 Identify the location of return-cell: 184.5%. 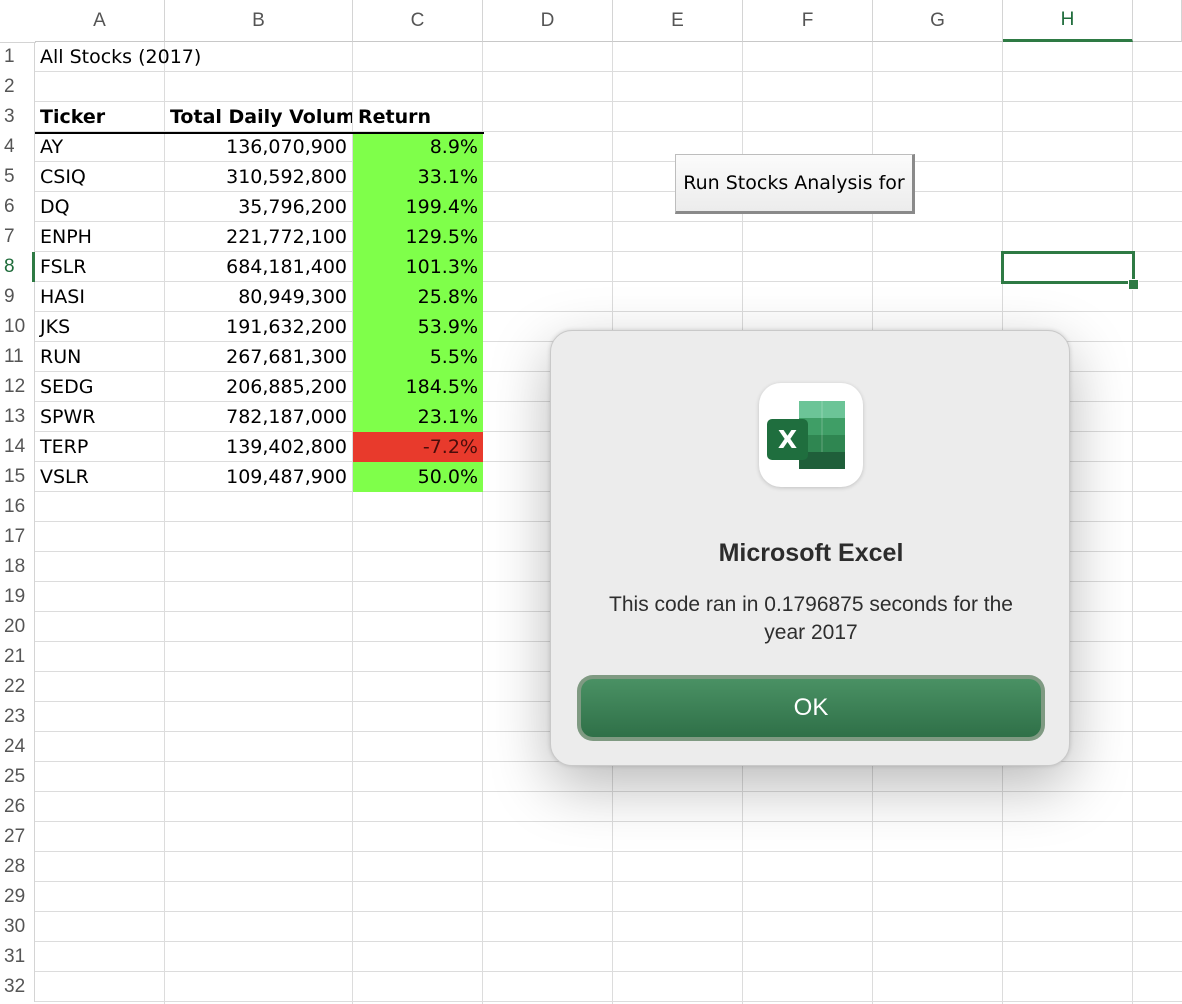
(418, 387).